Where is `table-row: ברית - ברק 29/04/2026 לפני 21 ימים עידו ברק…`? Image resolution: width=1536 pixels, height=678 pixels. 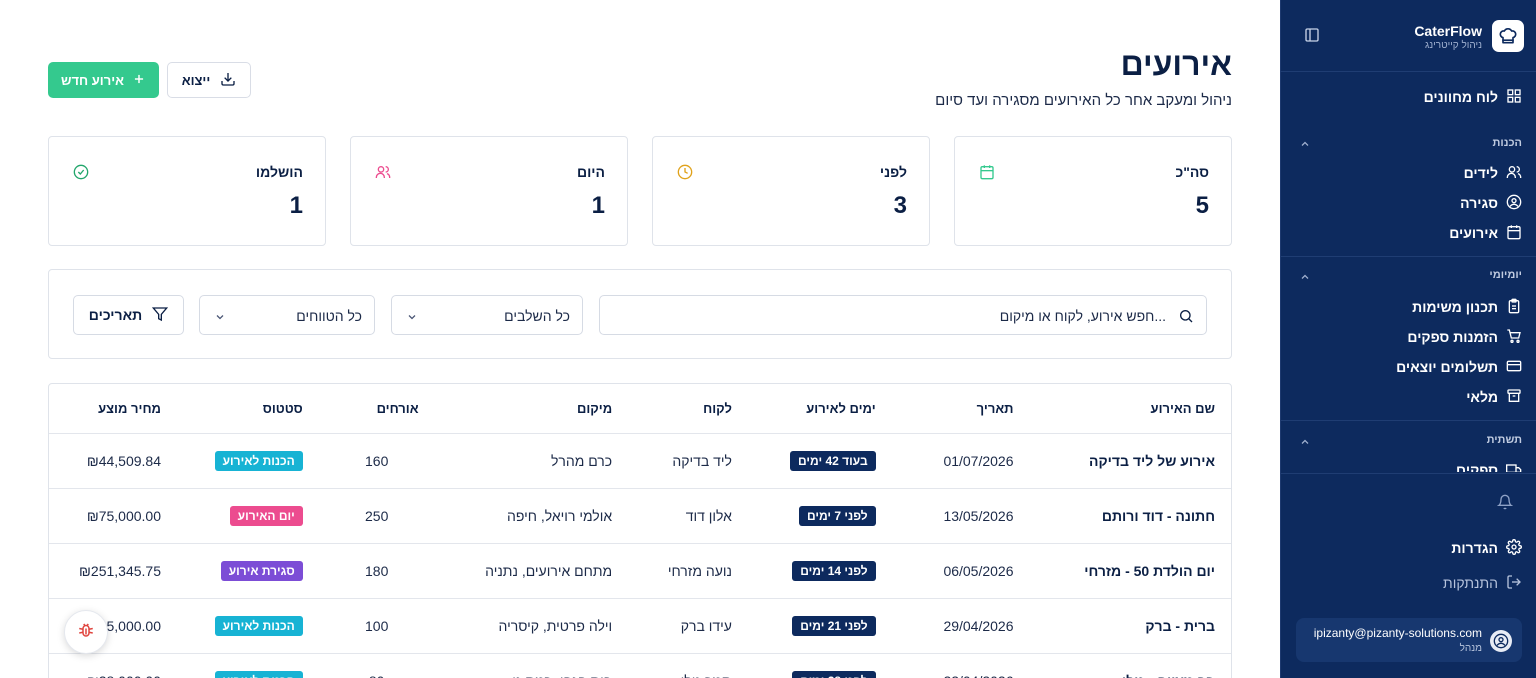
table-row: ברית - ברק 29/04/2026 לפני 21 ימים עידו ברק… is located at coordinates (640, 626).